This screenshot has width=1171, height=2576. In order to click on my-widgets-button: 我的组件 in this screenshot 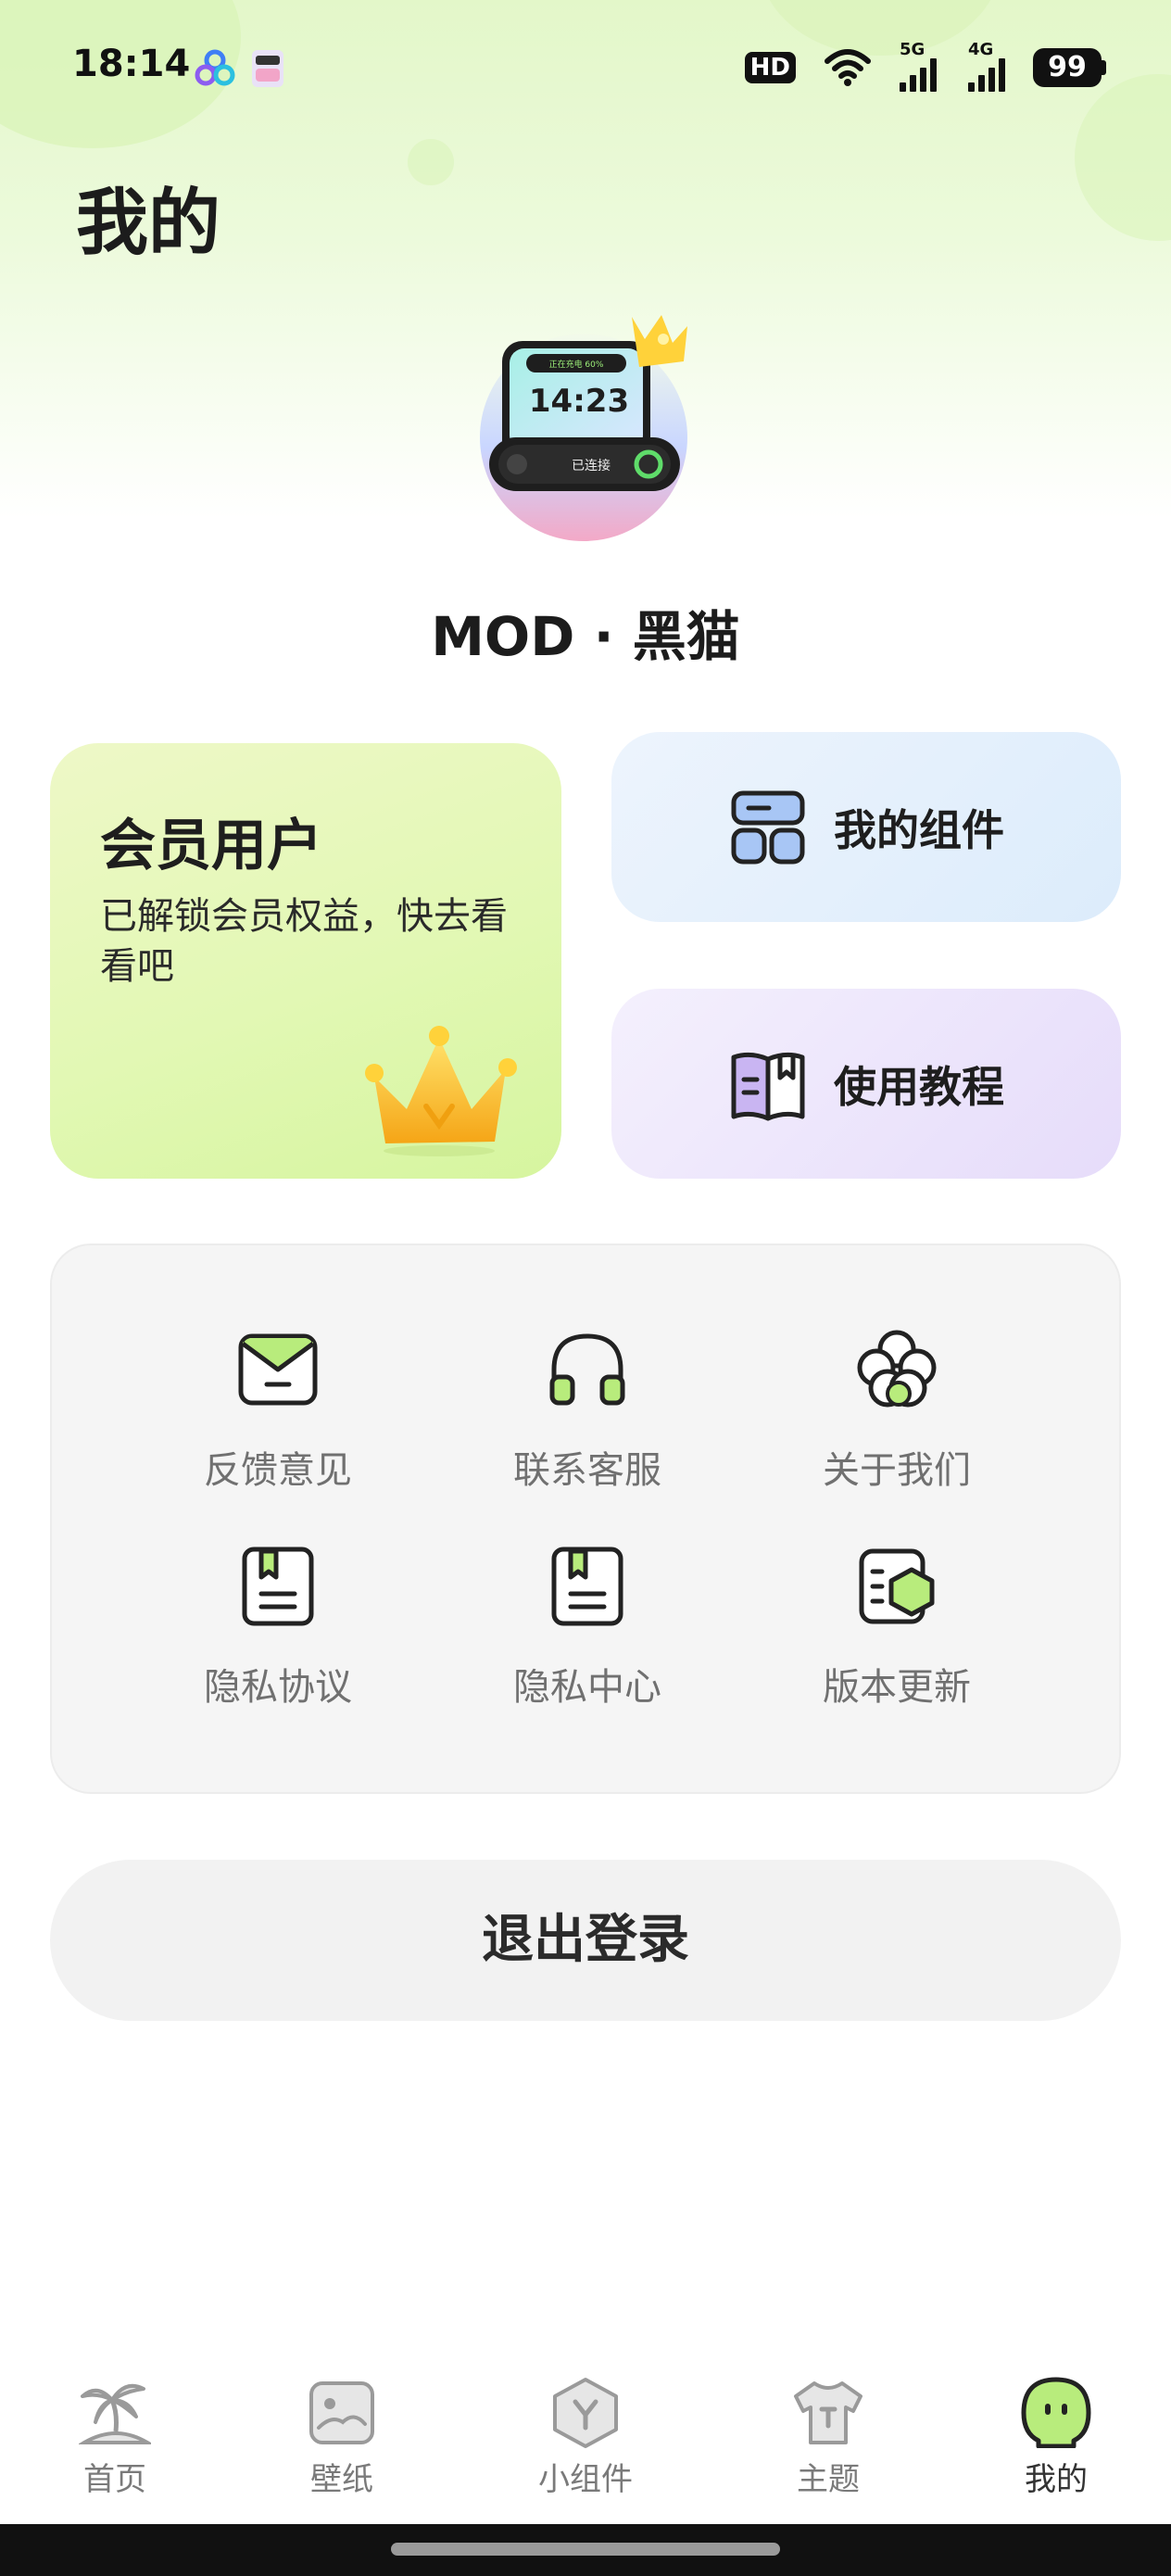, I will do `click(866, 827)`.